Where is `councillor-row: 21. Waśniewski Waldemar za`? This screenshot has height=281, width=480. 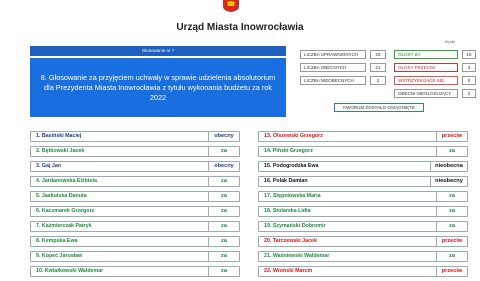 councillor-row: 21. Waśniewski Waldemar za is located at coordinates (363, 256).